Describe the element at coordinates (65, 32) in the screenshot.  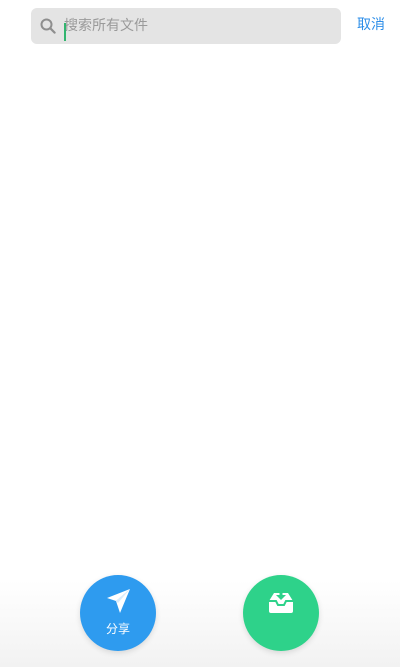
I see `text-cursor` at that location.